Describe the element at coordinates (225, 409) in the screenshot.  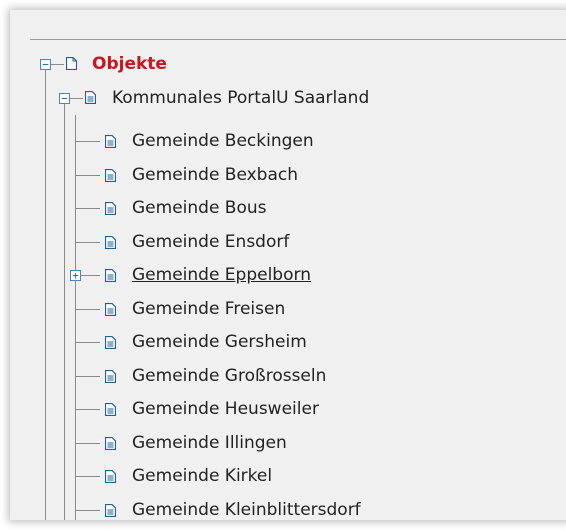
I see `tree-item-label: Gemeinde Heusweiler` at that location.